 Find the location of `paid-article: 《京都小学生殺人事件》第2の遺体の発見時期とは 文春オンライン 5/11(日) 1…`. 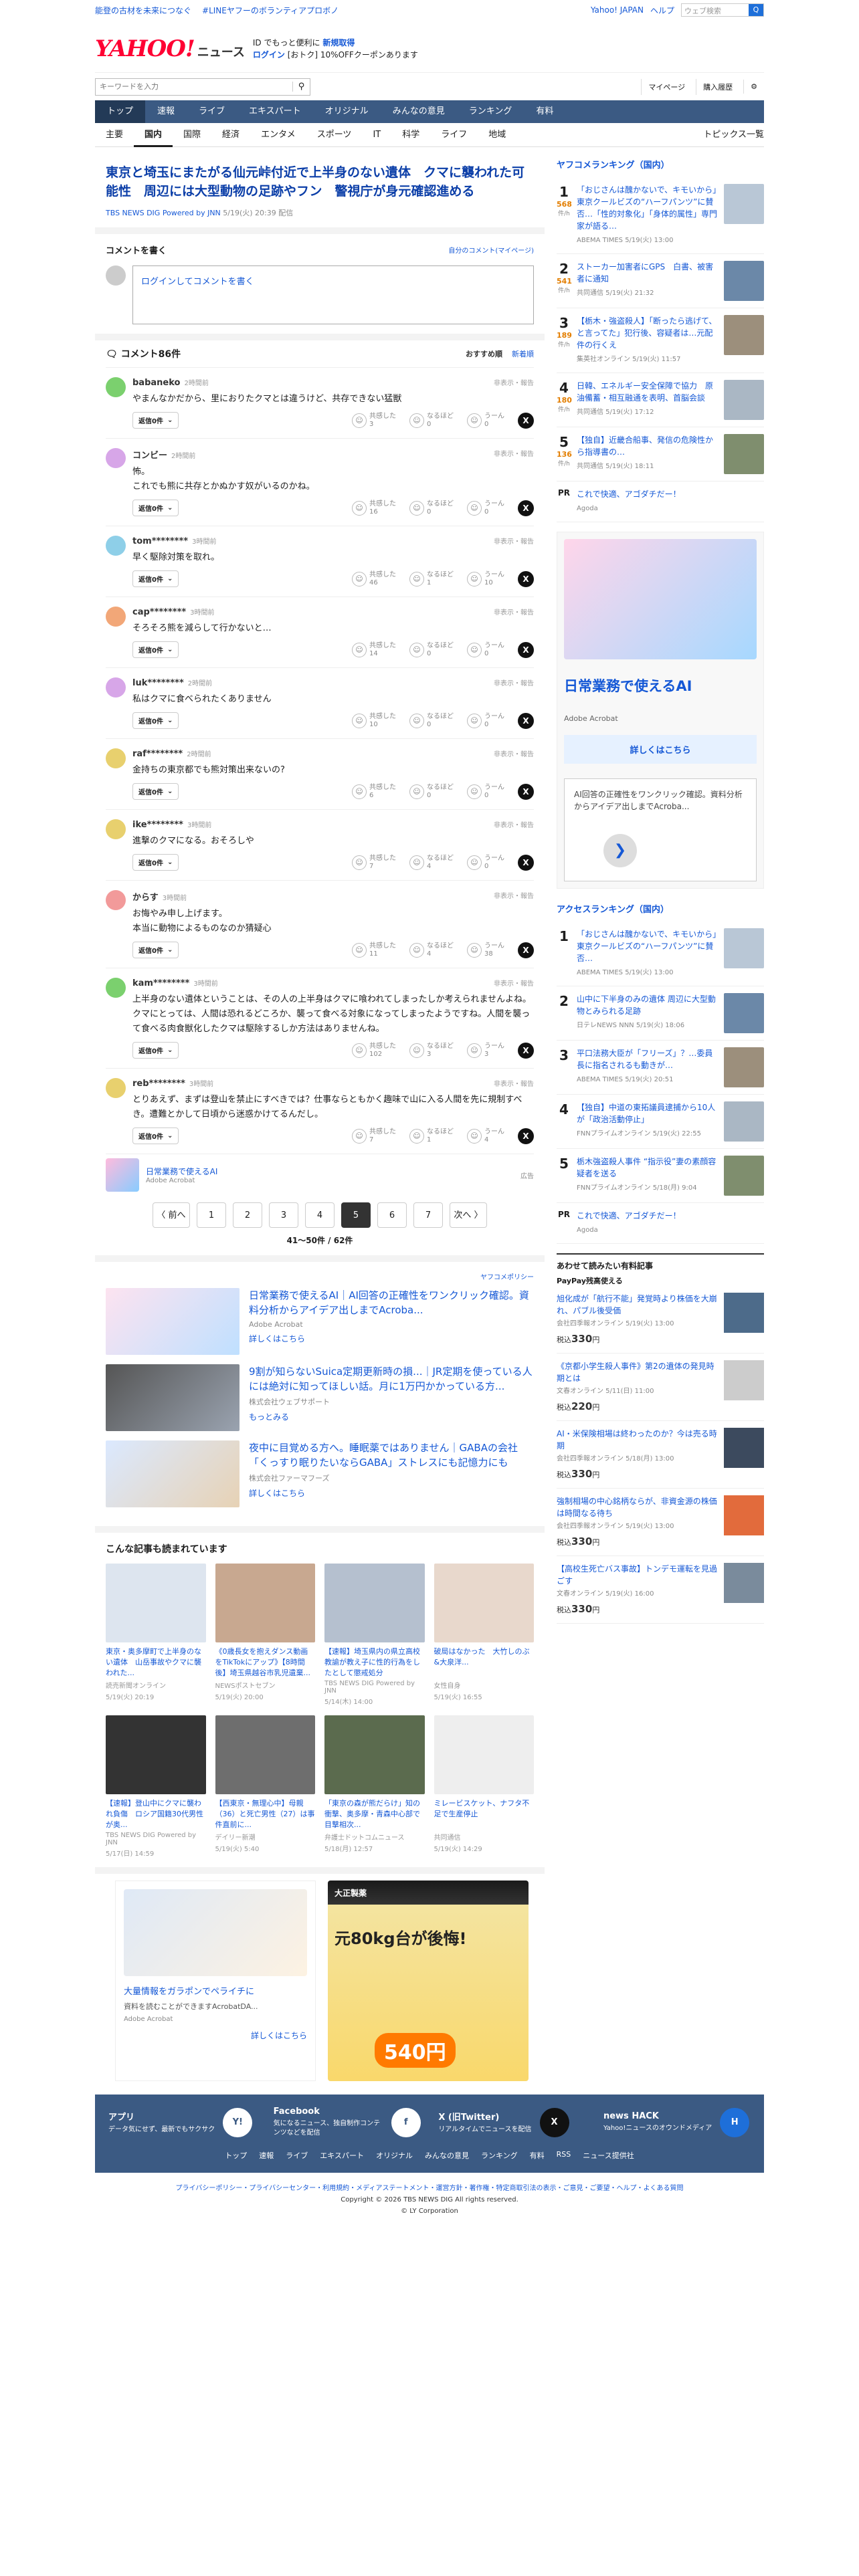

paid-article: 《京都小学生殺人事件》第2の遺体の発見時期とは 文春オンライン 5/11(日) 1… is located at coordinates (660, 1388).